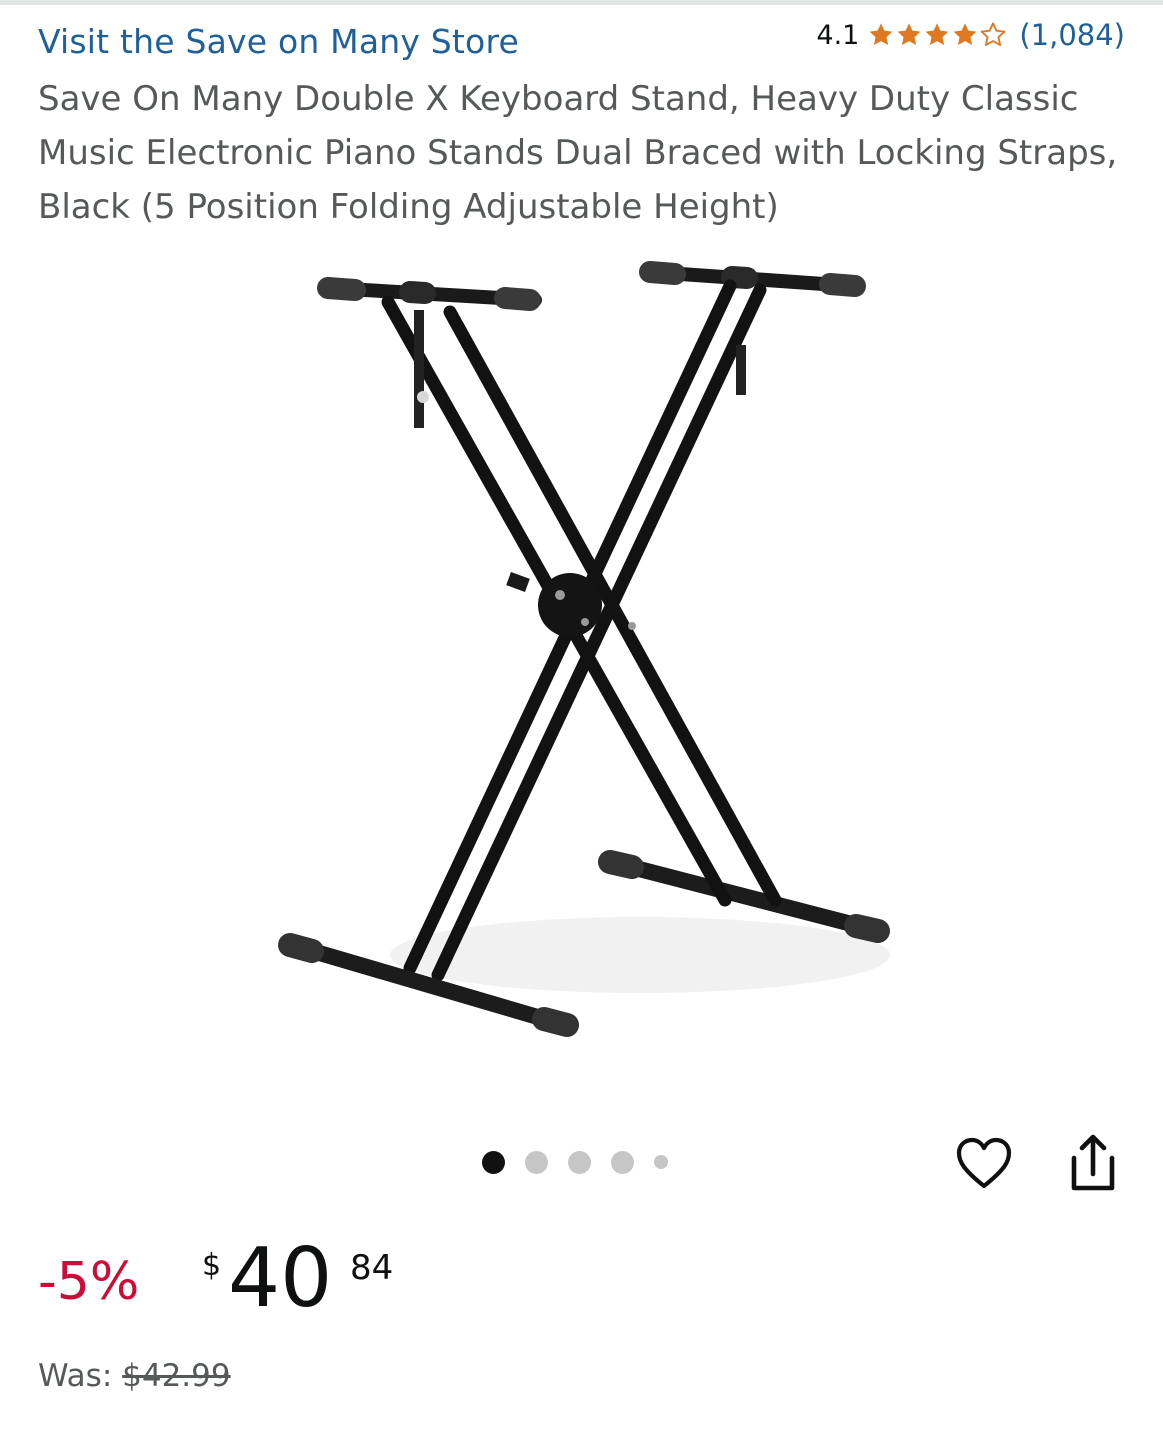  Describe the element at coordinates (176, 1376) in the screenshot. I see `was-price: $42.99` at that location.